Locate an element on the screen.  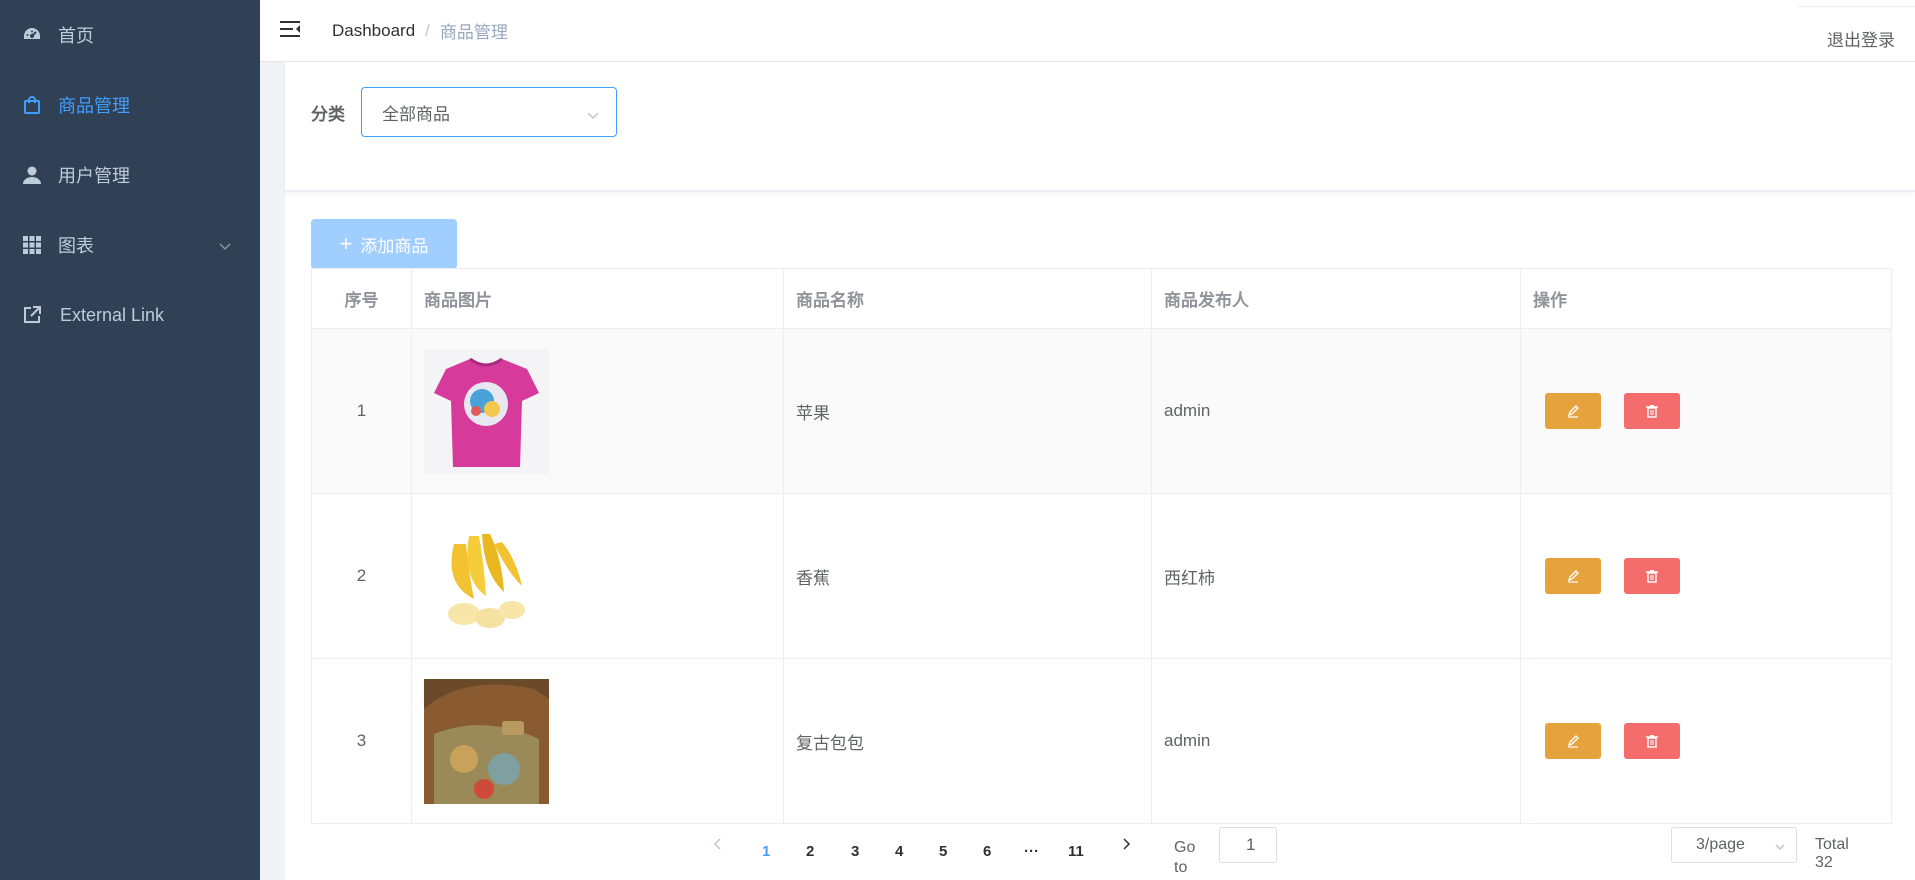
table-header-row: 序号 商品图片 商品名称 商品发布人 操作 is located at coordinates (1101, 298).